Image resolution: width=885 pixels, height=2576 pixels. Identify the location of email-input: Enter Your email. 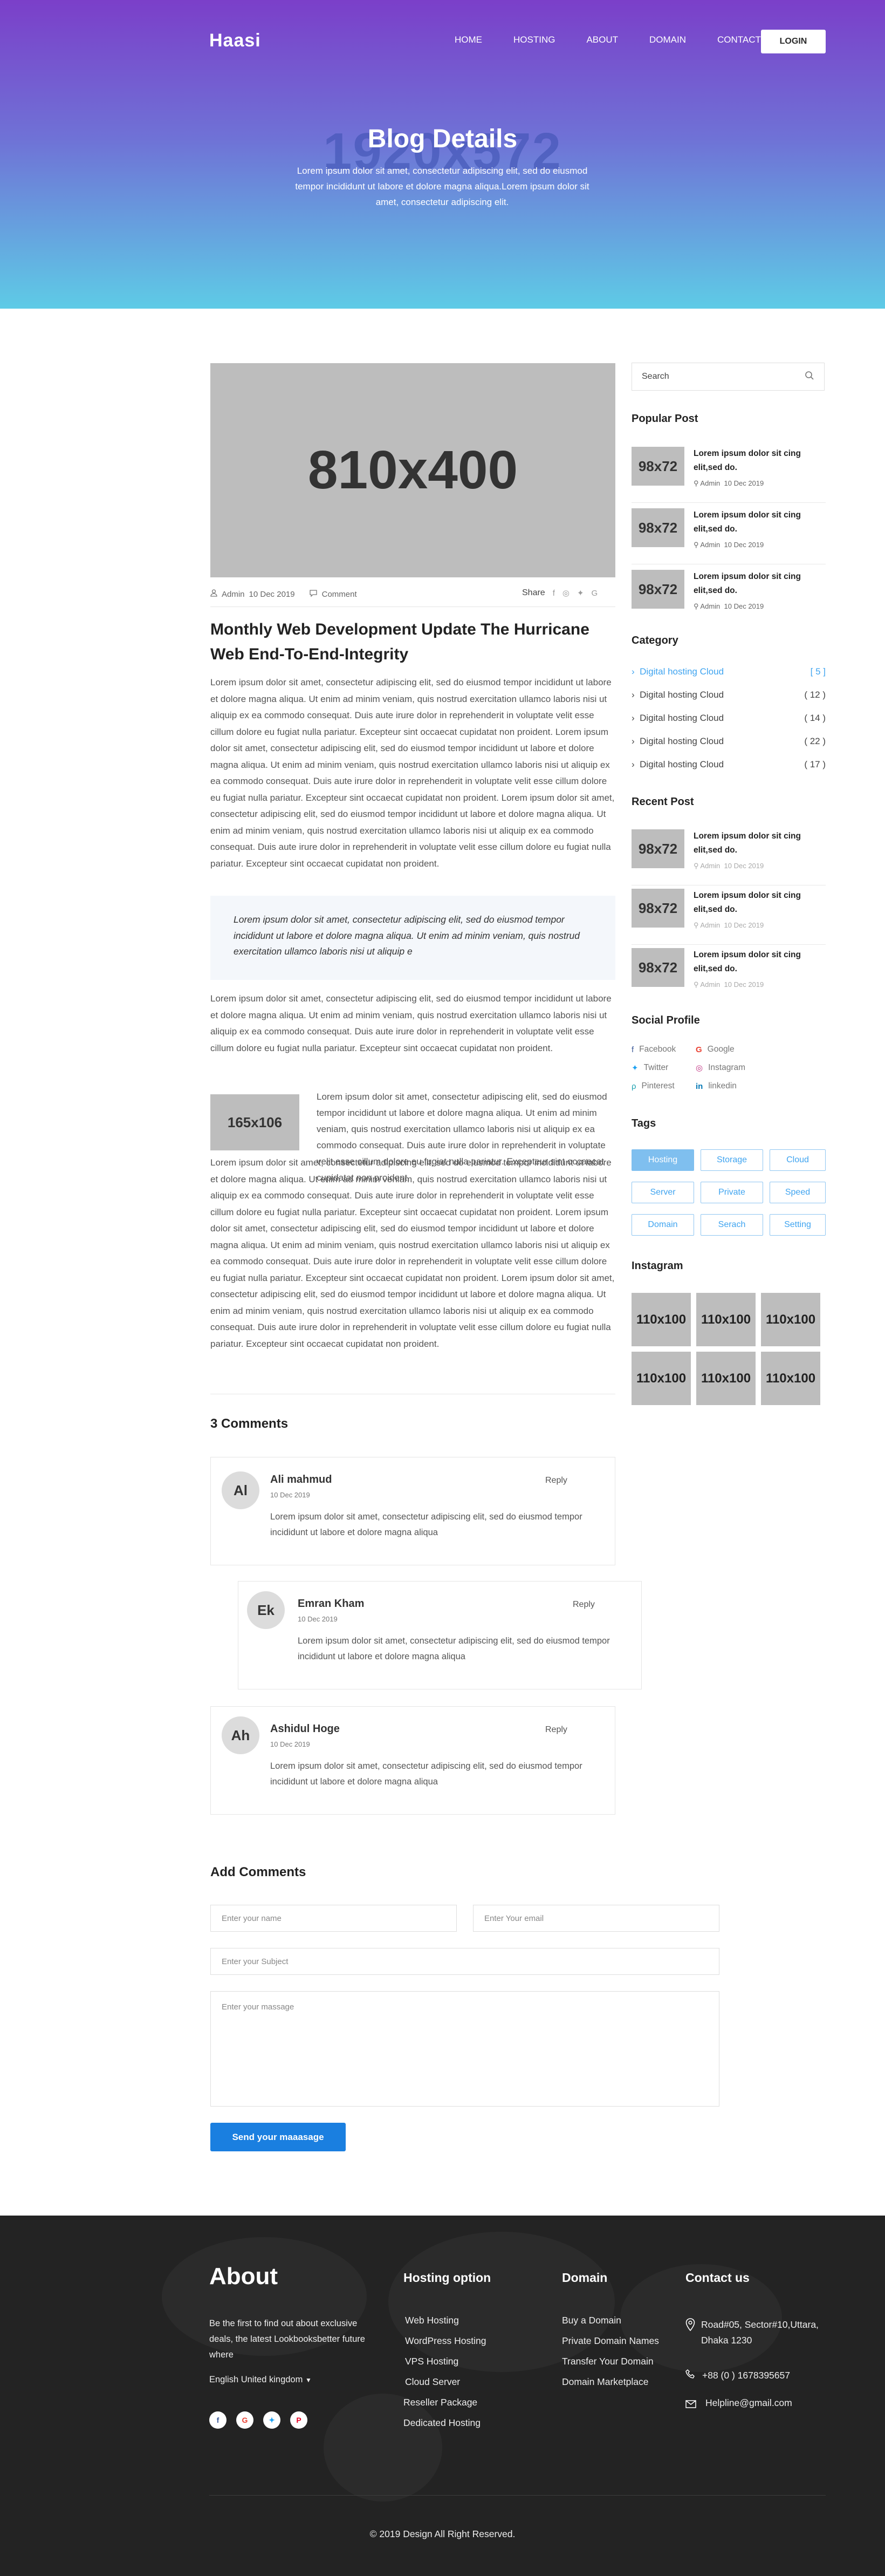
(596, 1918).